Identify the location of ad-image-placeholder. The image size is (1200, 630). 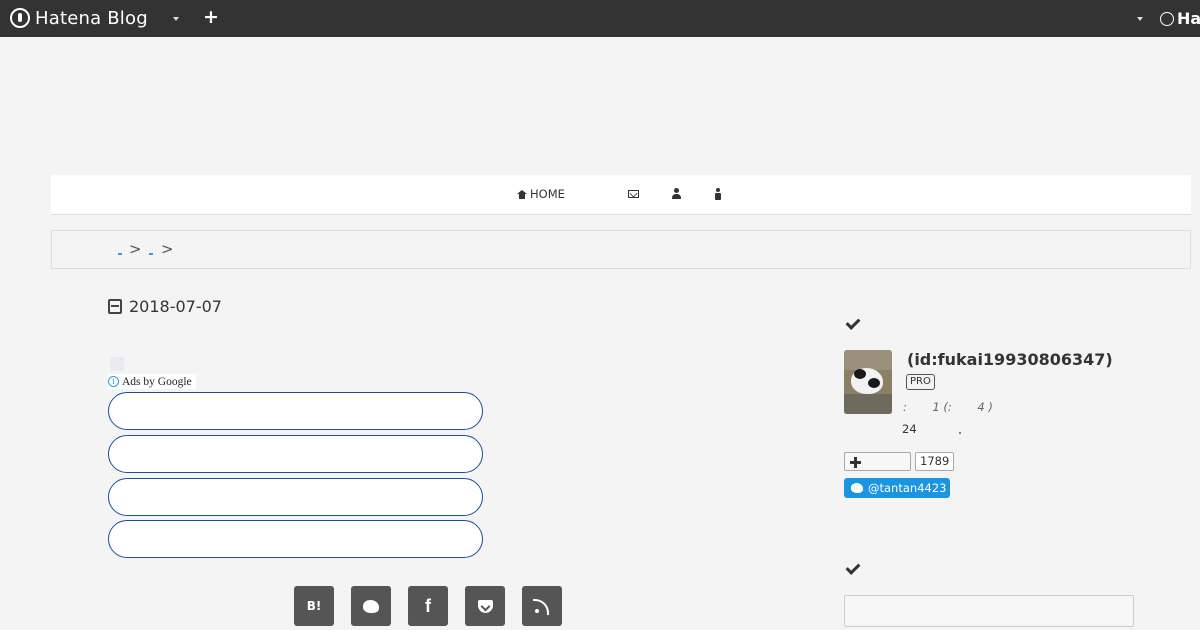
(117, 364).